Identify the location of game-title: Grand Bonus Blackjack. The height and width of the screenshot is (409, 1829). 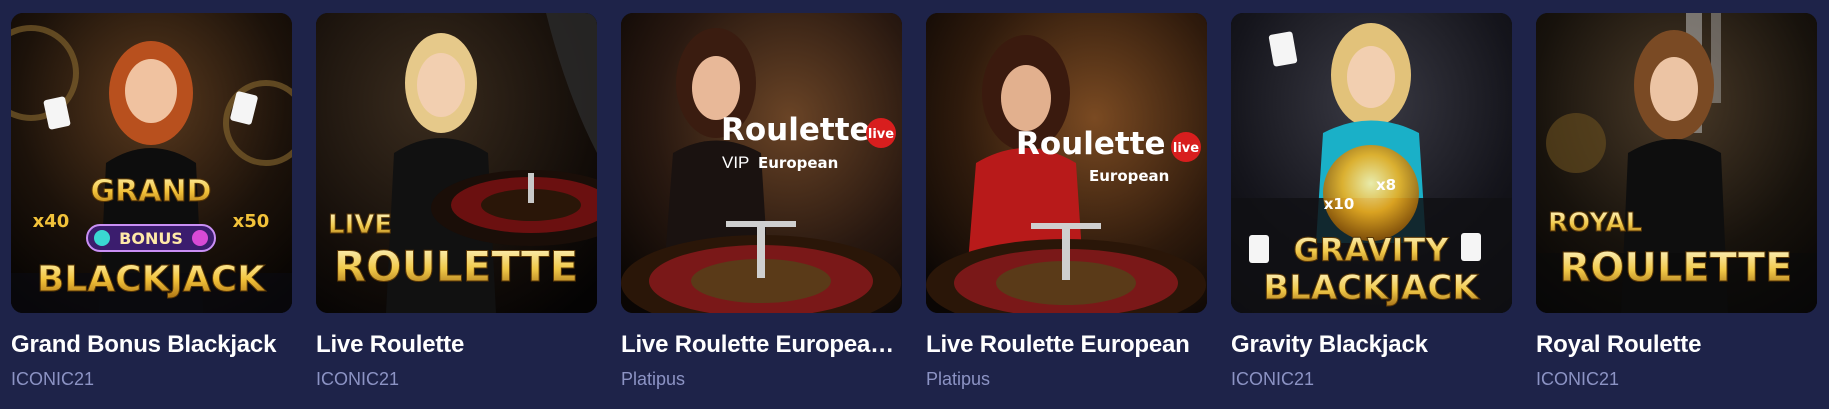
(151, 345).